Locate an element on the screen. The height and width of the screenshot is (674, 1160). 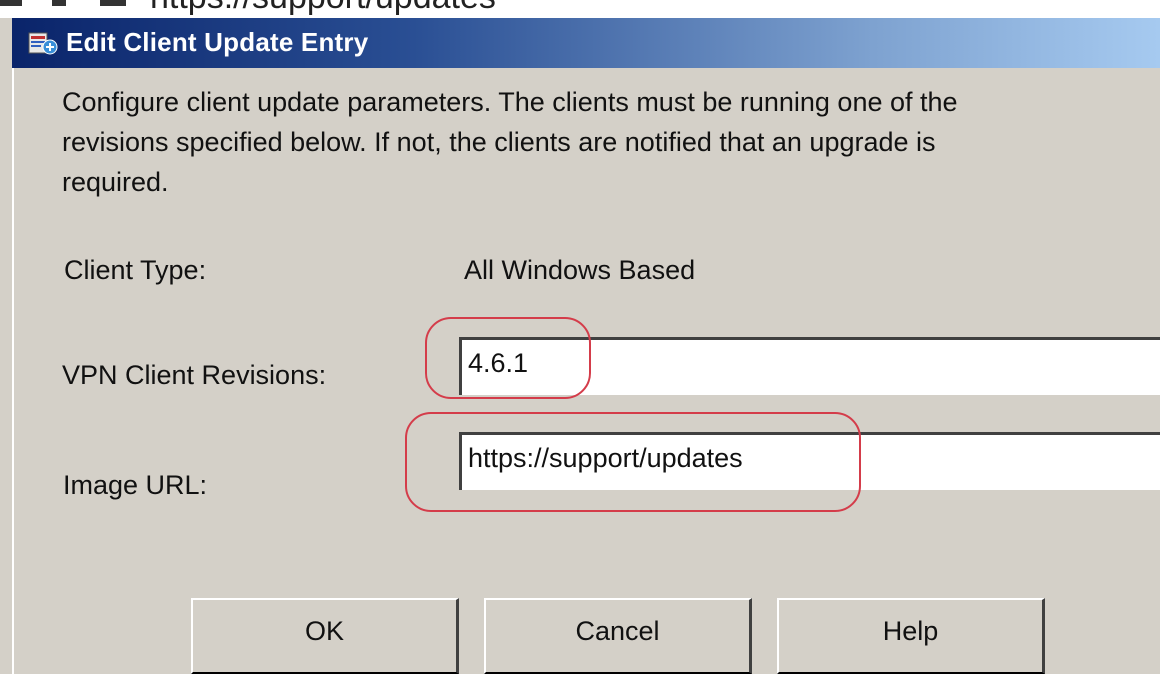
vpn-revisions-input is located at coordinates (811, 363).